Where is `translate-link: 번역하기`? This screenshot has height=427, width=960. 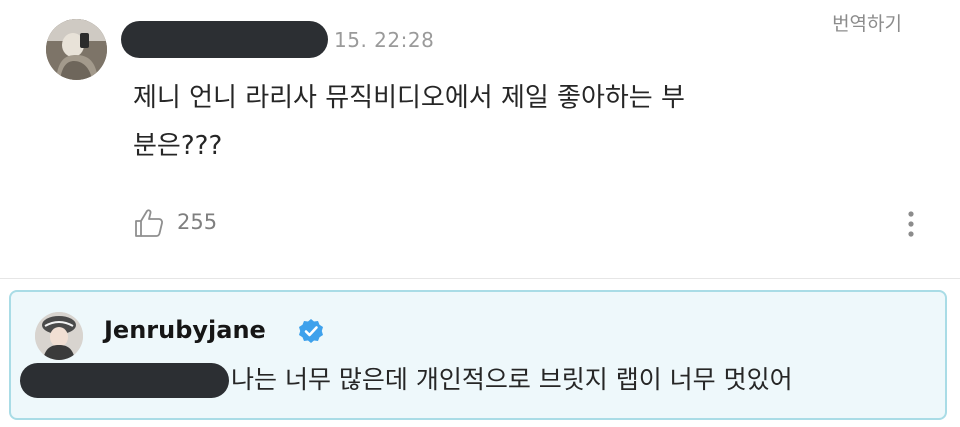 translate-link: 번역하기 is located at coordinates (867, 22).